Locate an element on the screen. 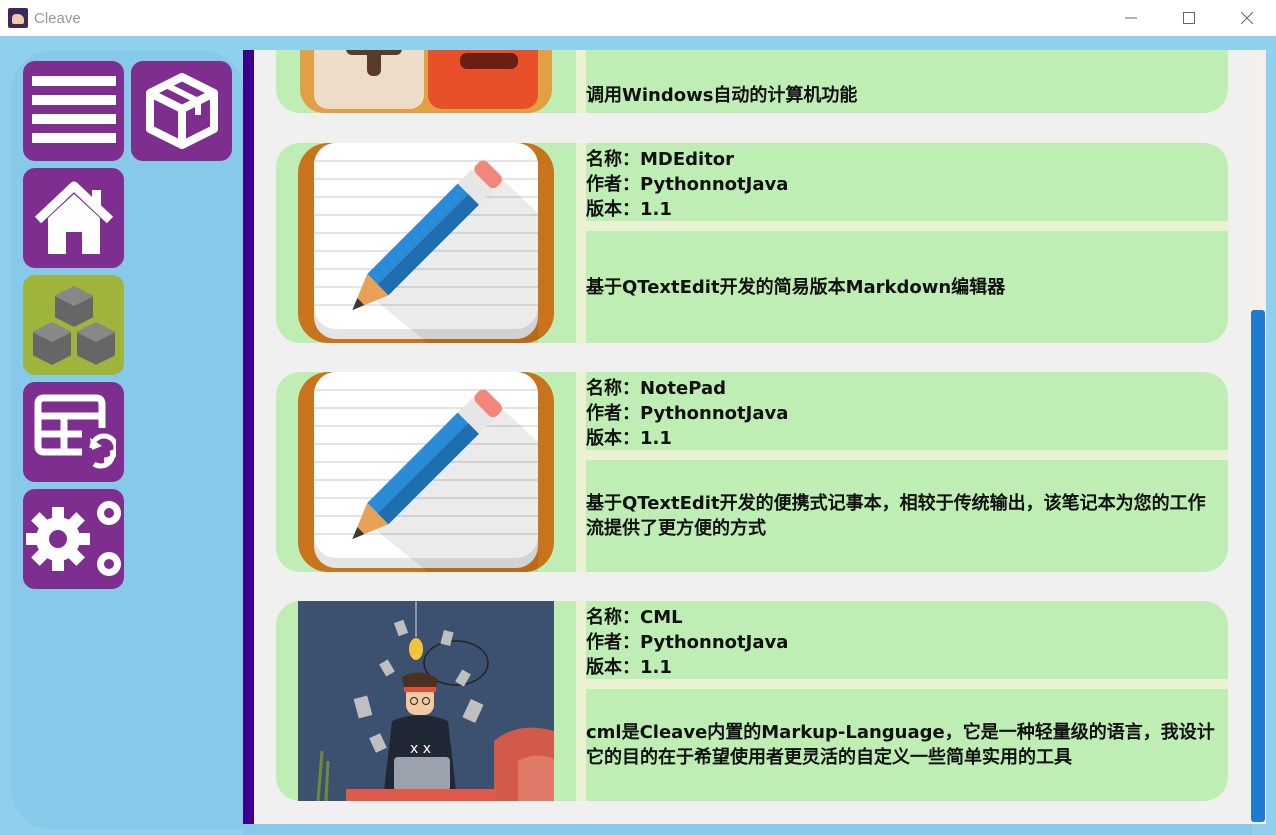  cubes-icon is located at coordinates (73, 326).